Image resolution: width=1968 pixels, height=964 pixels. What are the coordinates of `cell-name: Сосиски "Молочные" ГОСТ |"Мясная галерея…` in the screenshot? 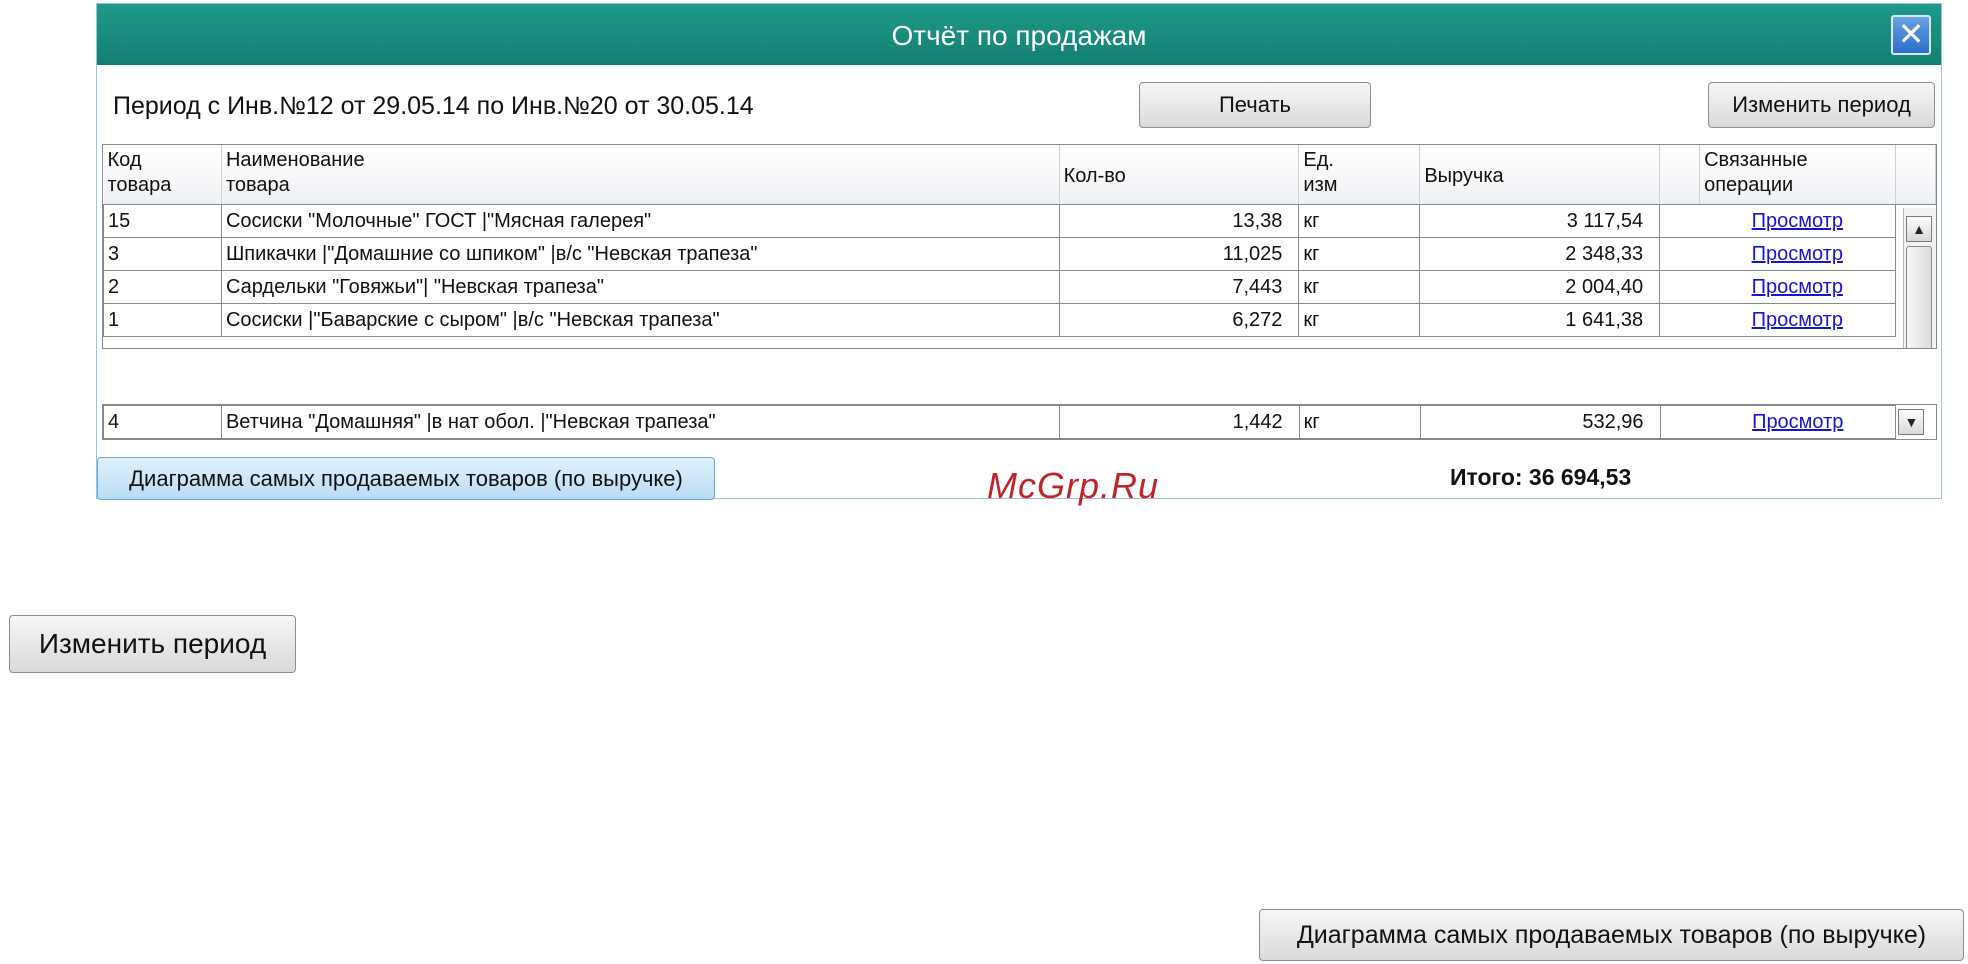 It's located at (640, 221).